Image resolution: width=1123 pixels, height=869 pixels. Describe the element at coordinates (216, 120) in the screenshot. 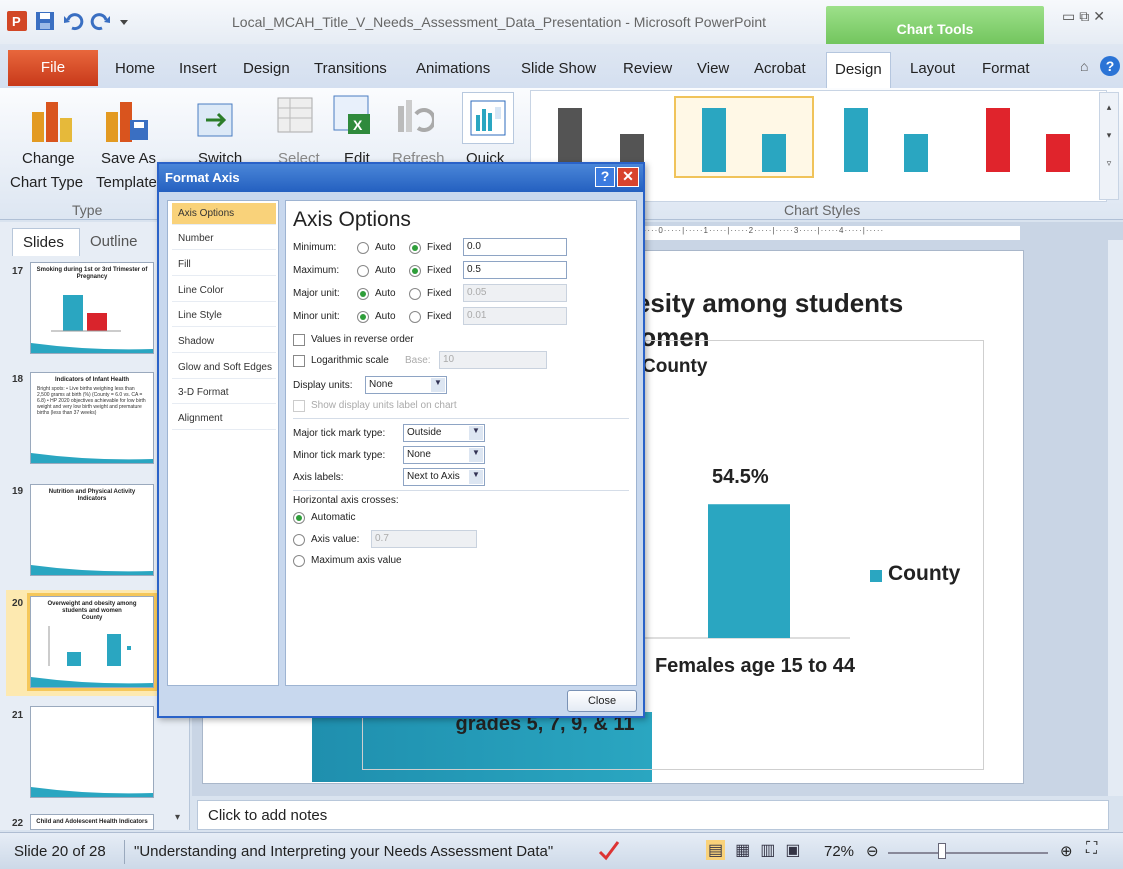

I see `switch-row-column-icon` at that location.